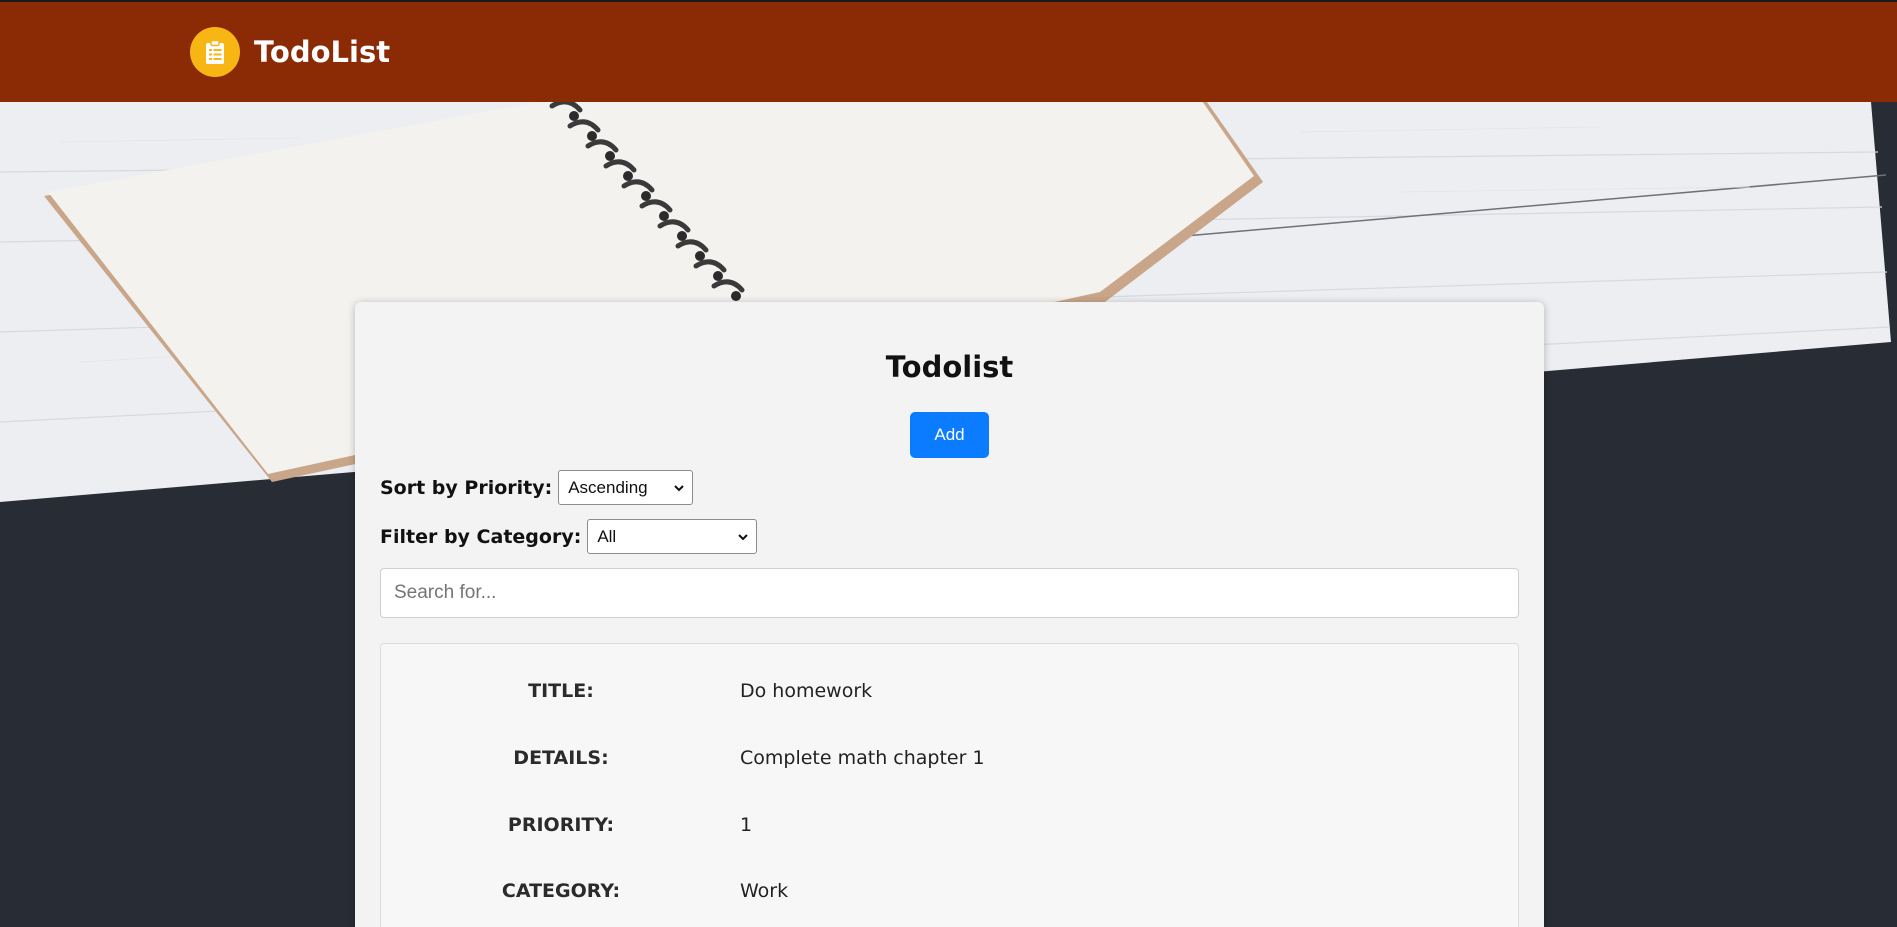 This screenshot has width=1897, height=927. What do you see at coordinates (466, 487) in the screenshot?
I see `sort-label: Sort by Priority:` at bounding box center [466, 487].